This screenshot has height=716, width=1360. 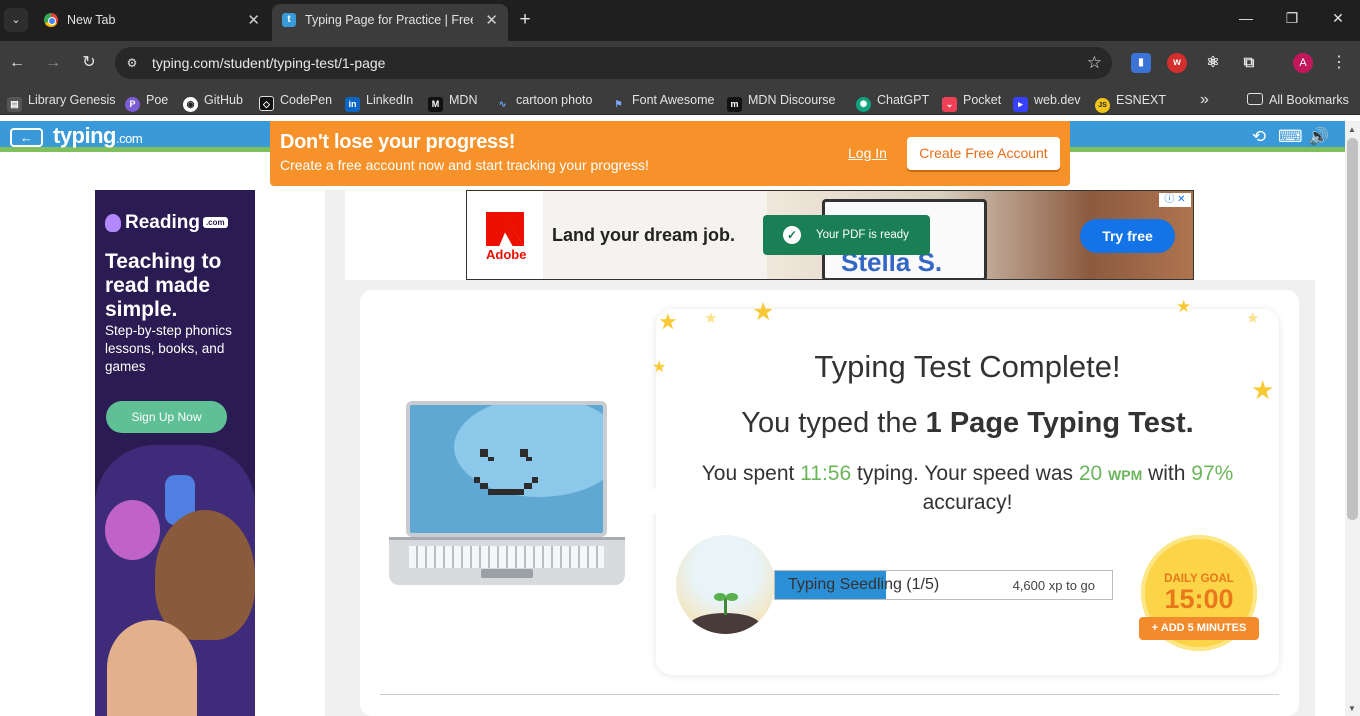 What do you see at coordinates (379, 101) in the screenshot?
I see `bookmark-linkedin: in LinkedIn` at bounding box center [379, 101].